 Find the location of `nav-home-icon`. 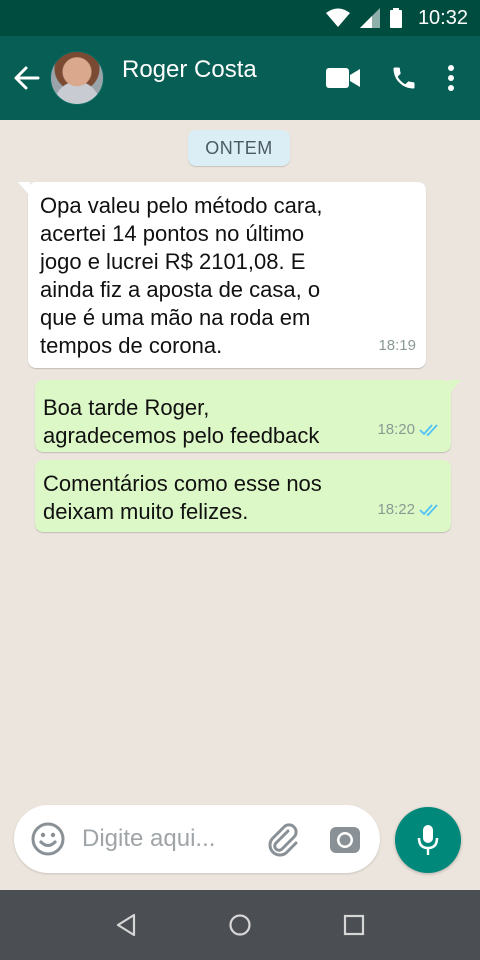

nav-home-icon is located at coordinates (240, 925).